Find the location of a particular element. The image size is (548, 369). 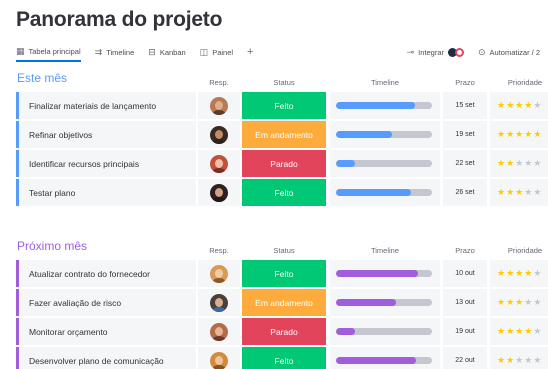

tab-painel: ◫ Painel is located at coordinates (216, 52).